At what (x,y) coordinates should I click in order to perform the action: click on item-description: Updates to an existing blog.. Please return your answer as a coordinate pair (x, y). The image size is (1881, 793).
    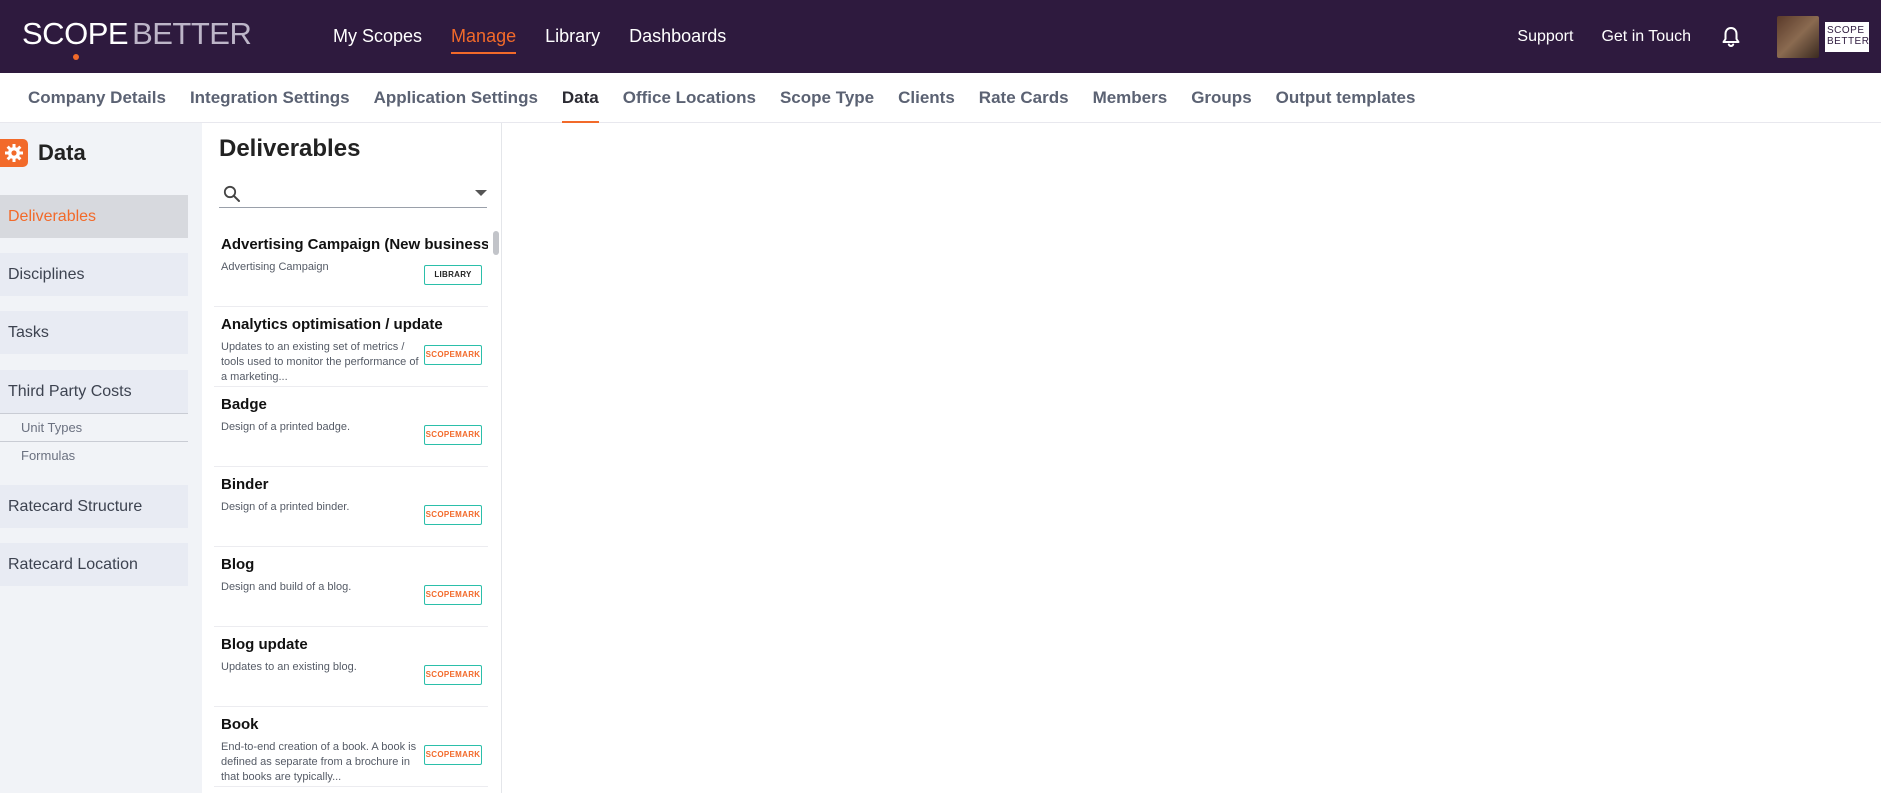
    Looking at the image, I should click on (289, 667).